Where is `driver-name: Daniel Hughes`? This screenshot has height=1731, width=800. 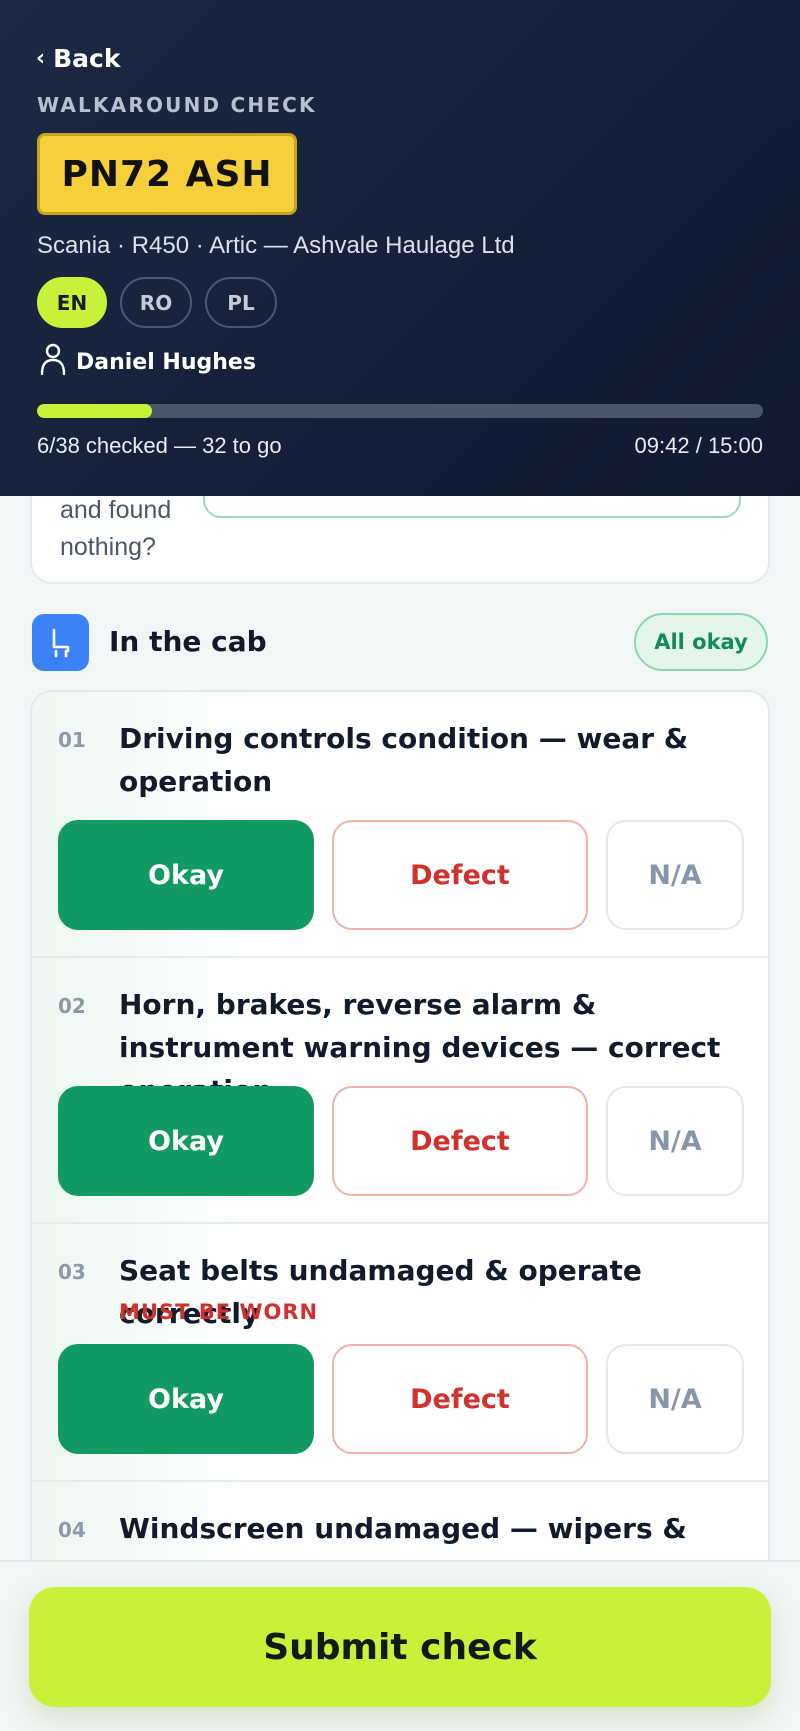
driver-name: Daniel Hughes is located at coordinates (166, 362).